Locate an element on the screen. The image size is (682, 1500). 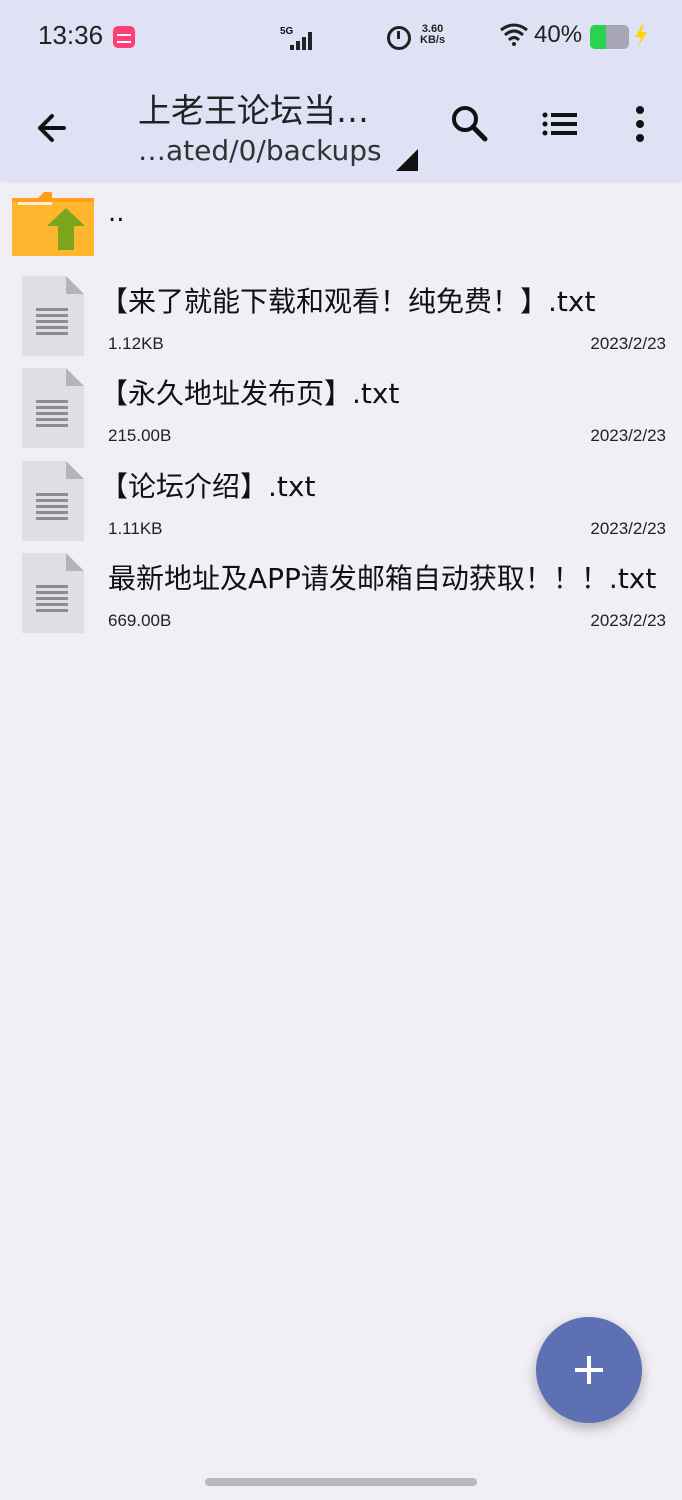
add-button is located at coordinates (589, 1370).